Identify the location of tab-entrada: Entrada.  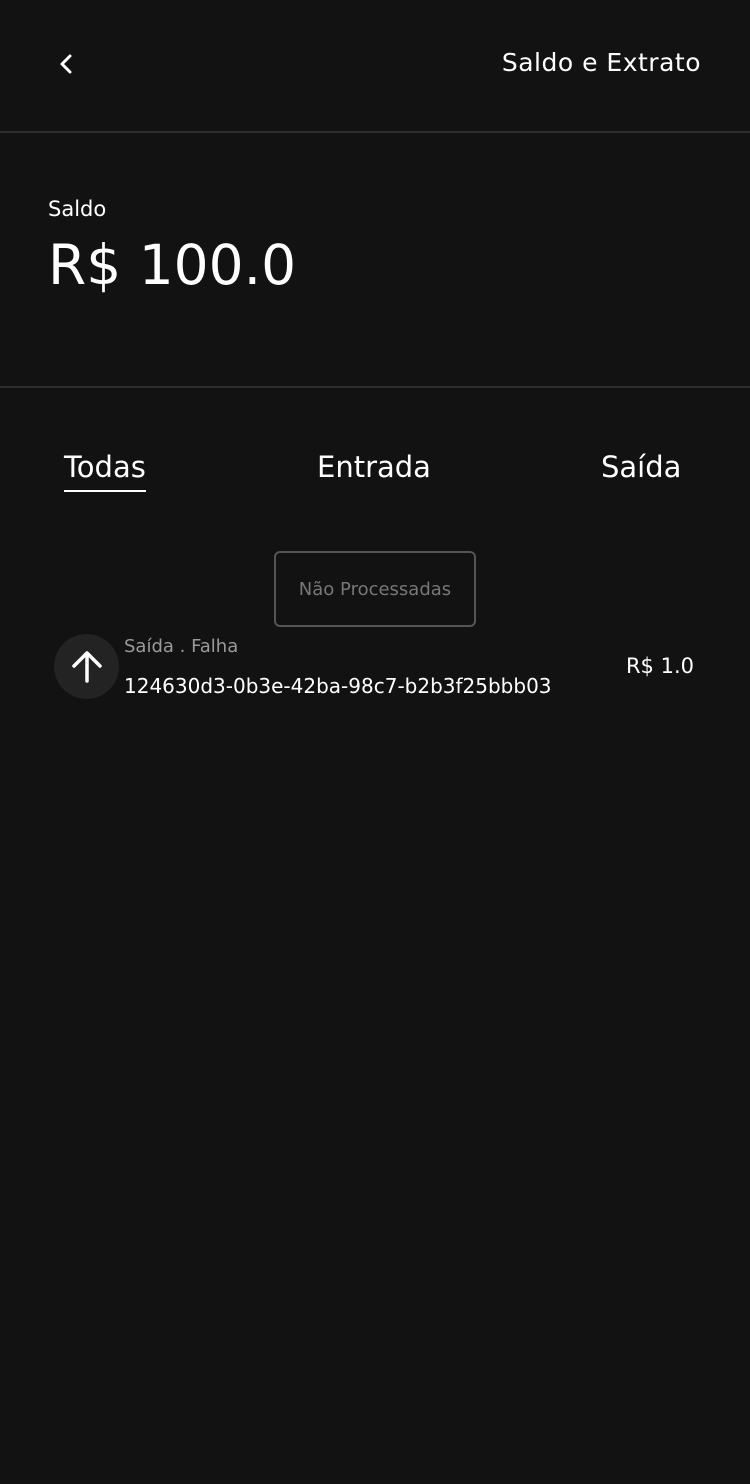
(374, 470).